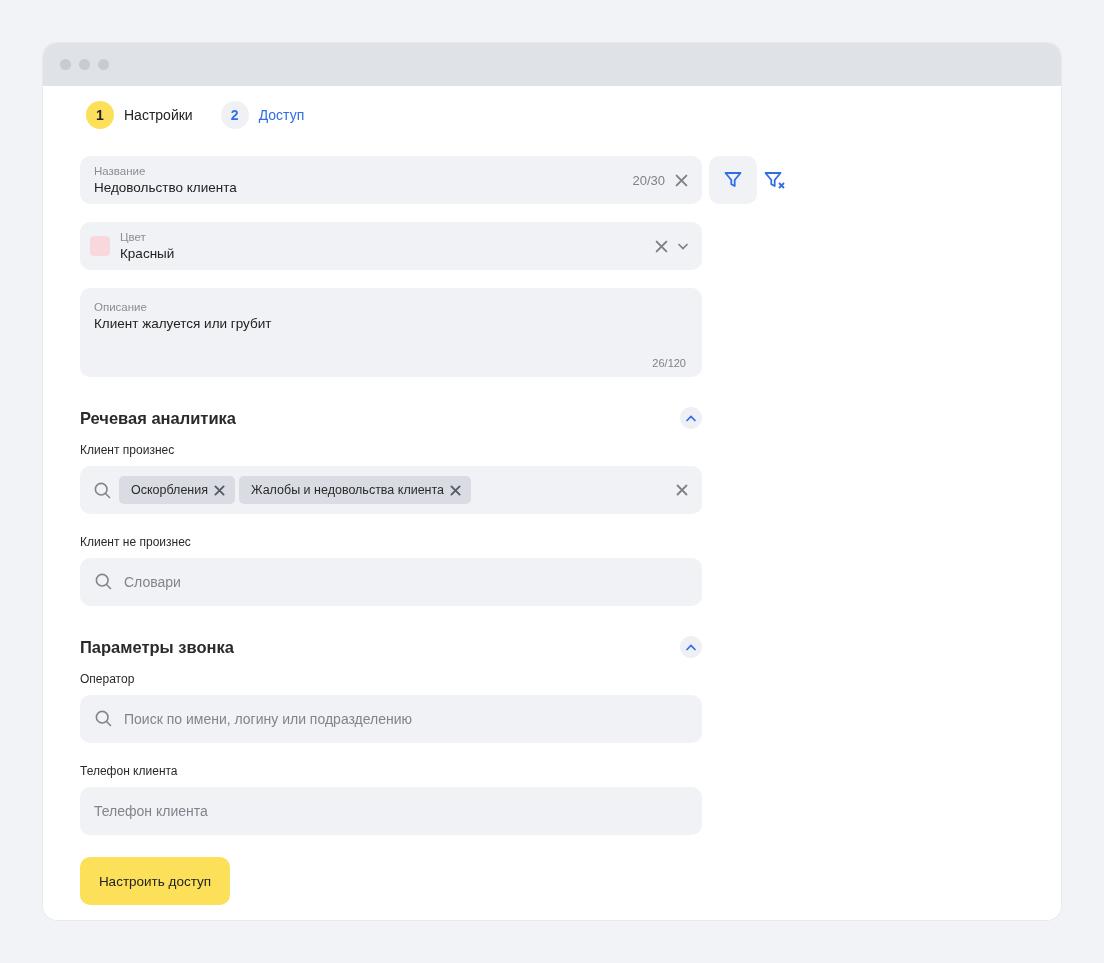 The image size is (1104, 963). I want to click on color-select: Цвет Красный, so click(391, 246).